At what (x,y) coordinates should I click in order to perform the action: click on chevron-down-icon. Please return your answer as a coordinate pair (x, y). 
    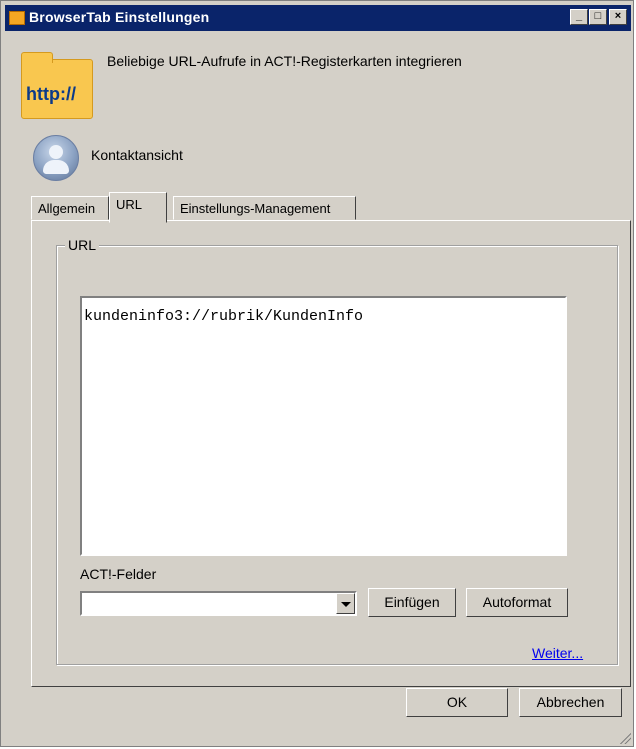
    Looking at the image, I should click on (345, 603).